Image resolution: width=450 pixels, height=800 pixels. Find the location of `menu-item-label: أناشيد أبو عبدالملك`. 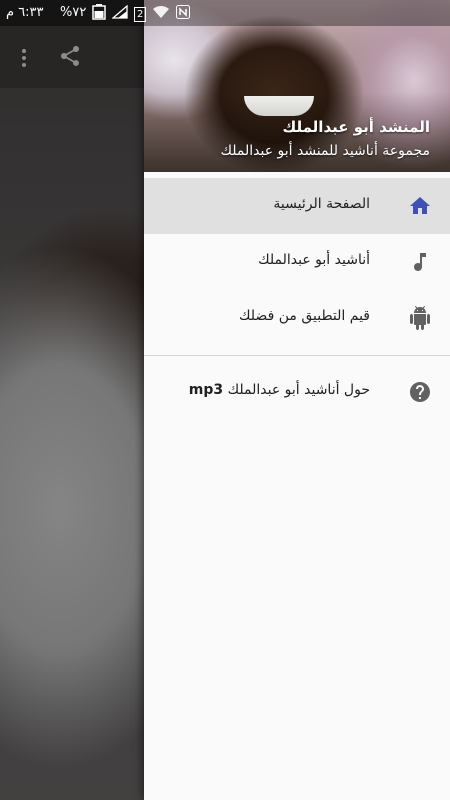

menu-item-label: أناشيد أبو عبدالملك is located at coordinates (314, 260).